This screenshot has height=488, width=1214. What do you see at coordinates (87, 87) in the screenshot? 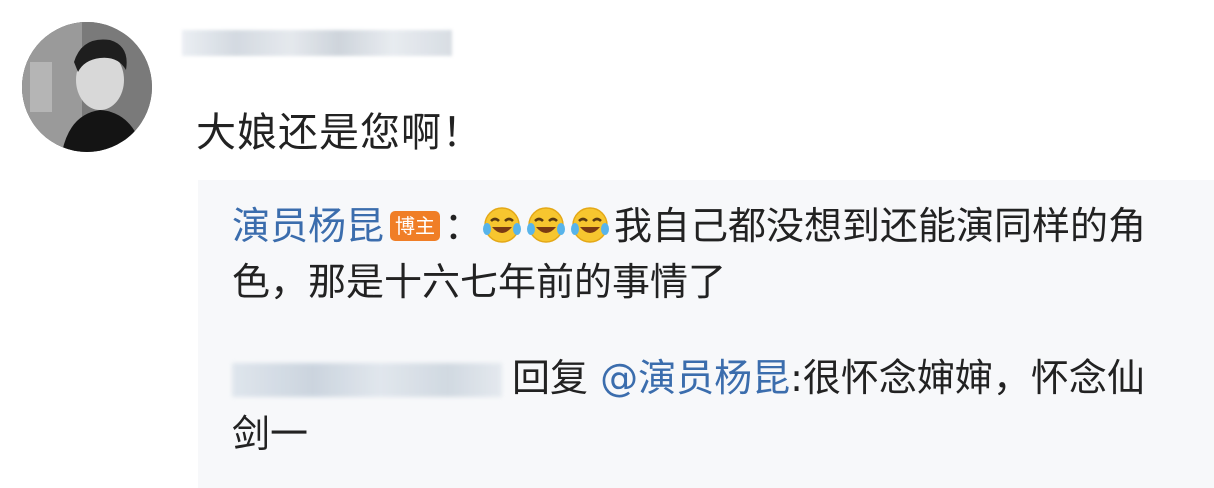
I see `user-avatar` at bounding box center [87, 87].